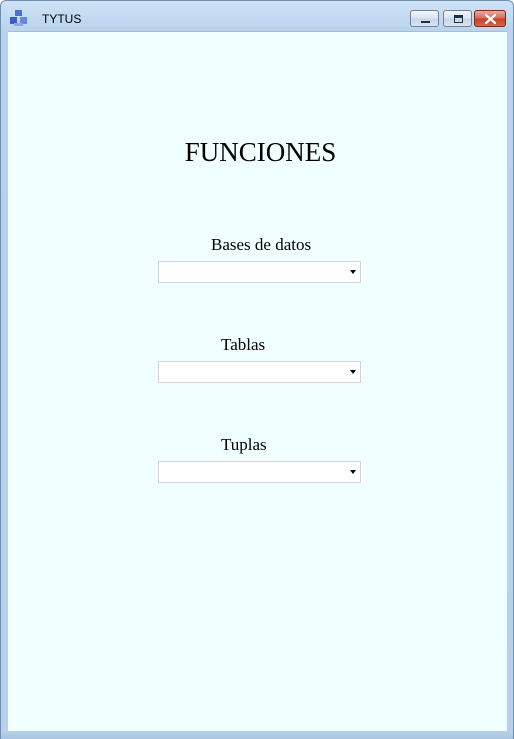 This screenshot has width=514, height=739. I want to click on close-icon, so click(490, 19).